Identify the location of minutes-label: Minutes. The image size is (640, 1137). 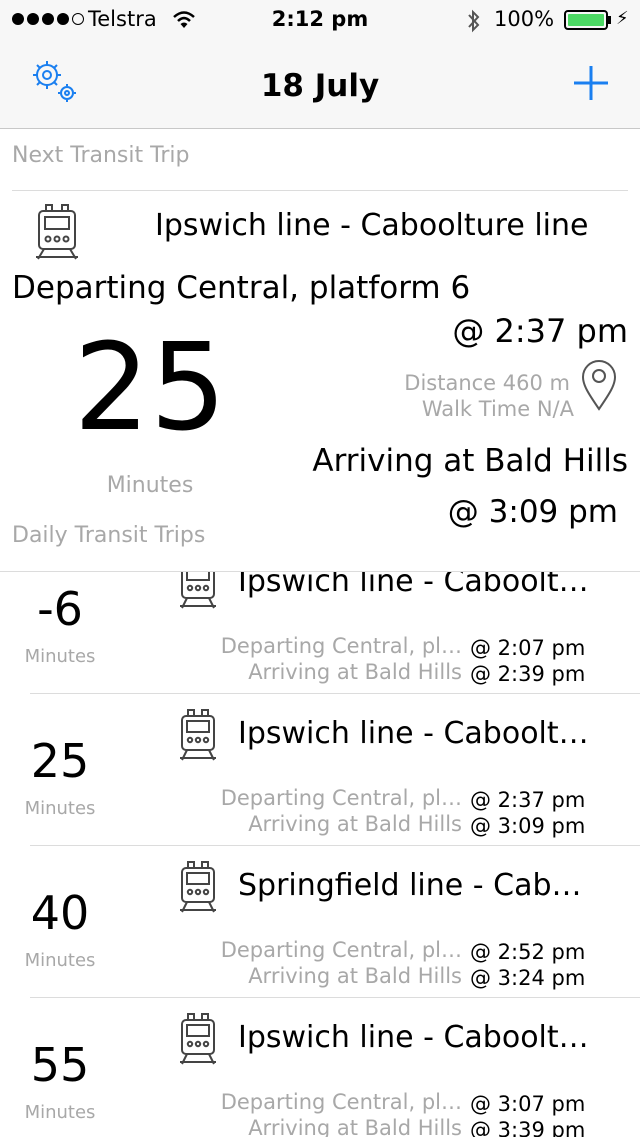
(150, 485).